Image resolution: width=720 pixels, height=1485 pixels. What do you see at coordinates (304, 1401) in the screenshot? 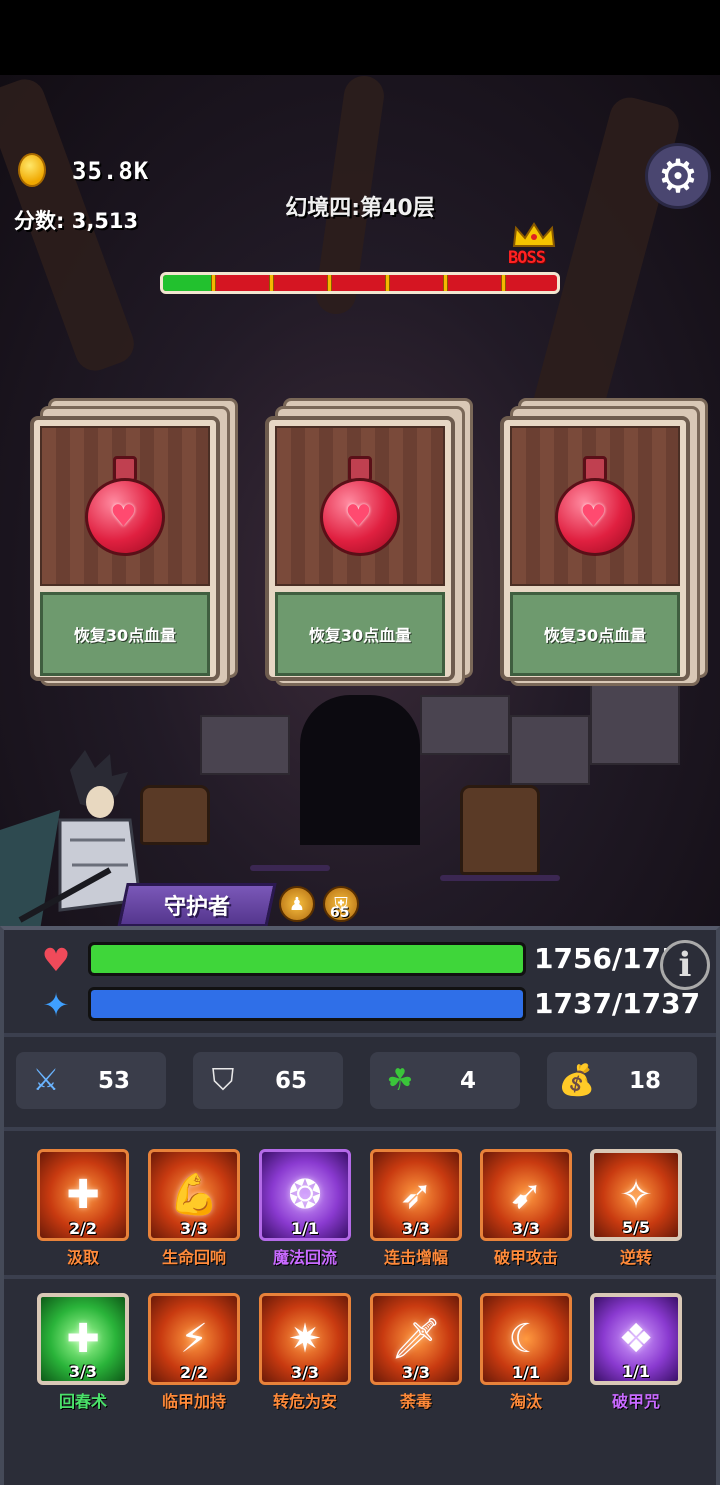
I see `skill-name: 转危为安` at bounding box center [304, 1401].